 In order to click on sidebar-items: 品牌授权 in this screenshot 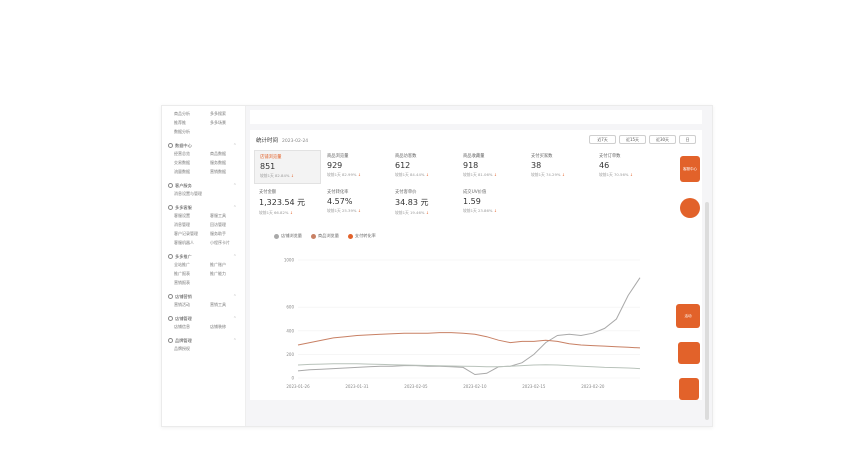, I will do `click(209, 348)`.